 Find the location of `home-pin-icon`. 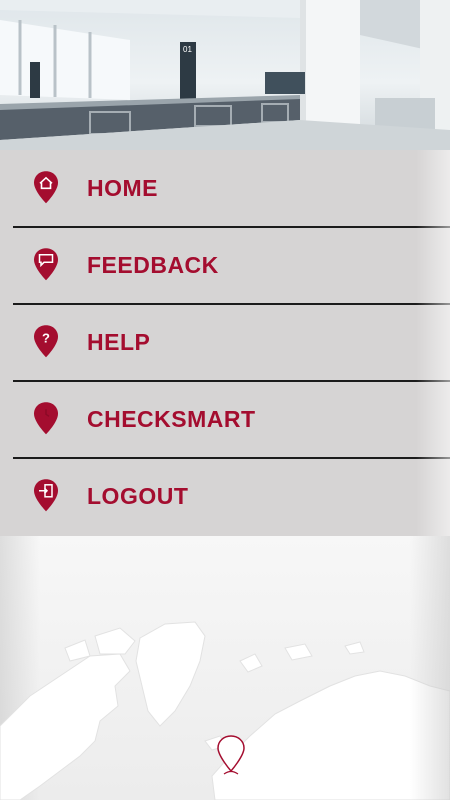

home-pin-icon is located at coordinates (46, 186).